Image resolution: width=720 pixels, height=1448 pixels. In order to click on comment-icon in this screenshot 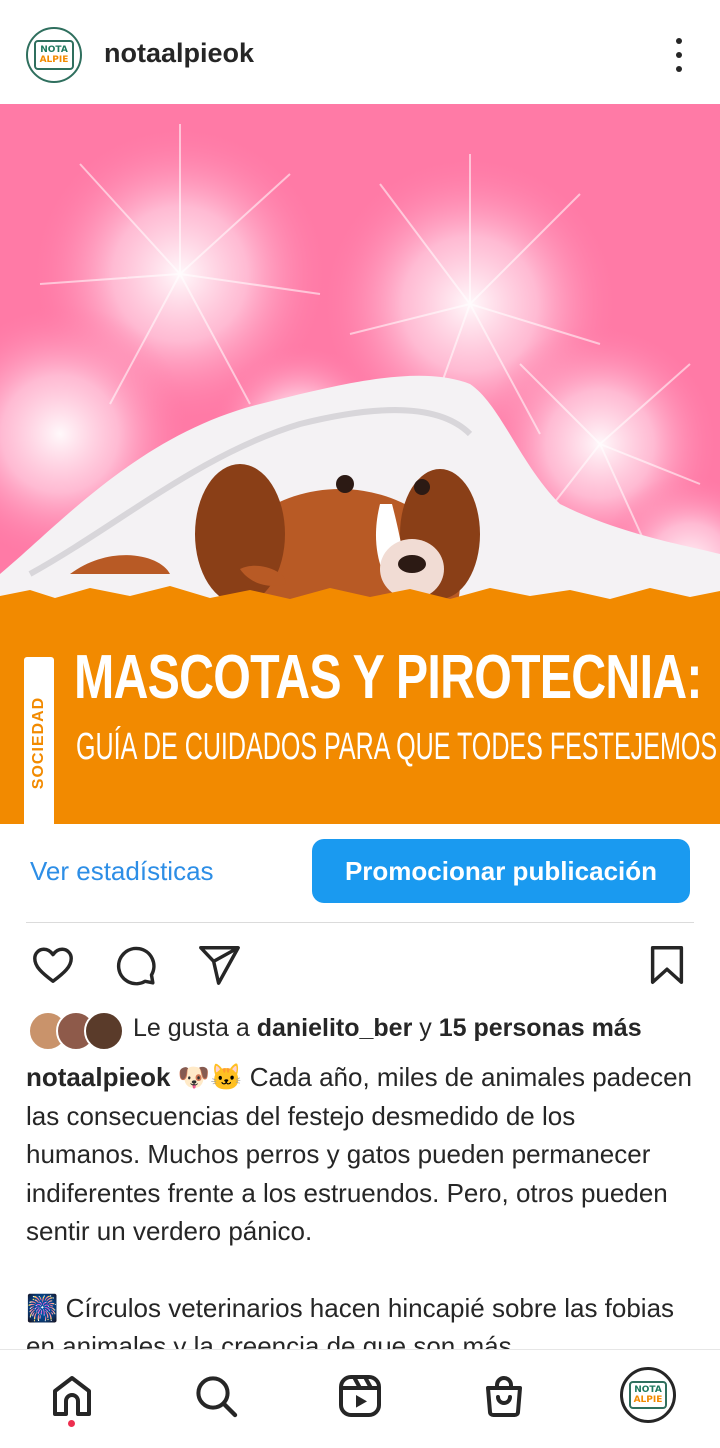, I will do `click(135, 965)`.